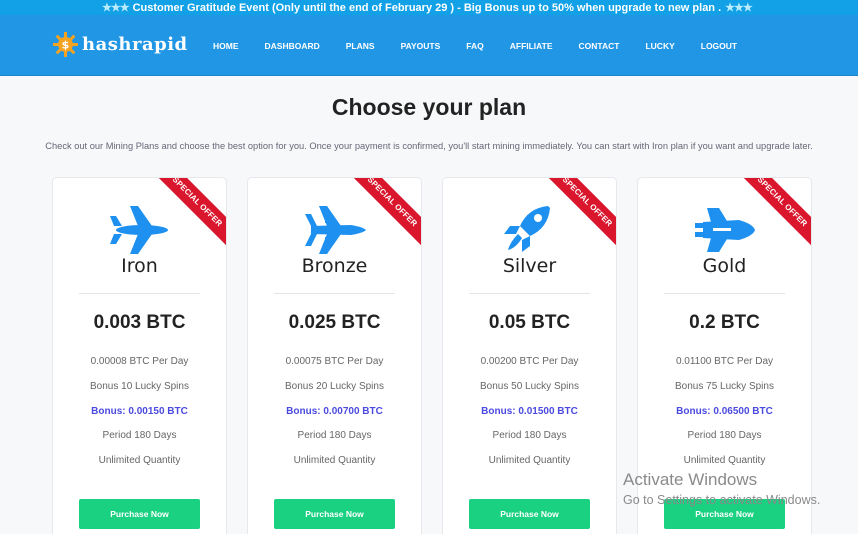  I want to click on nav-affiliate: AFFILIATE, so click(531, 46).